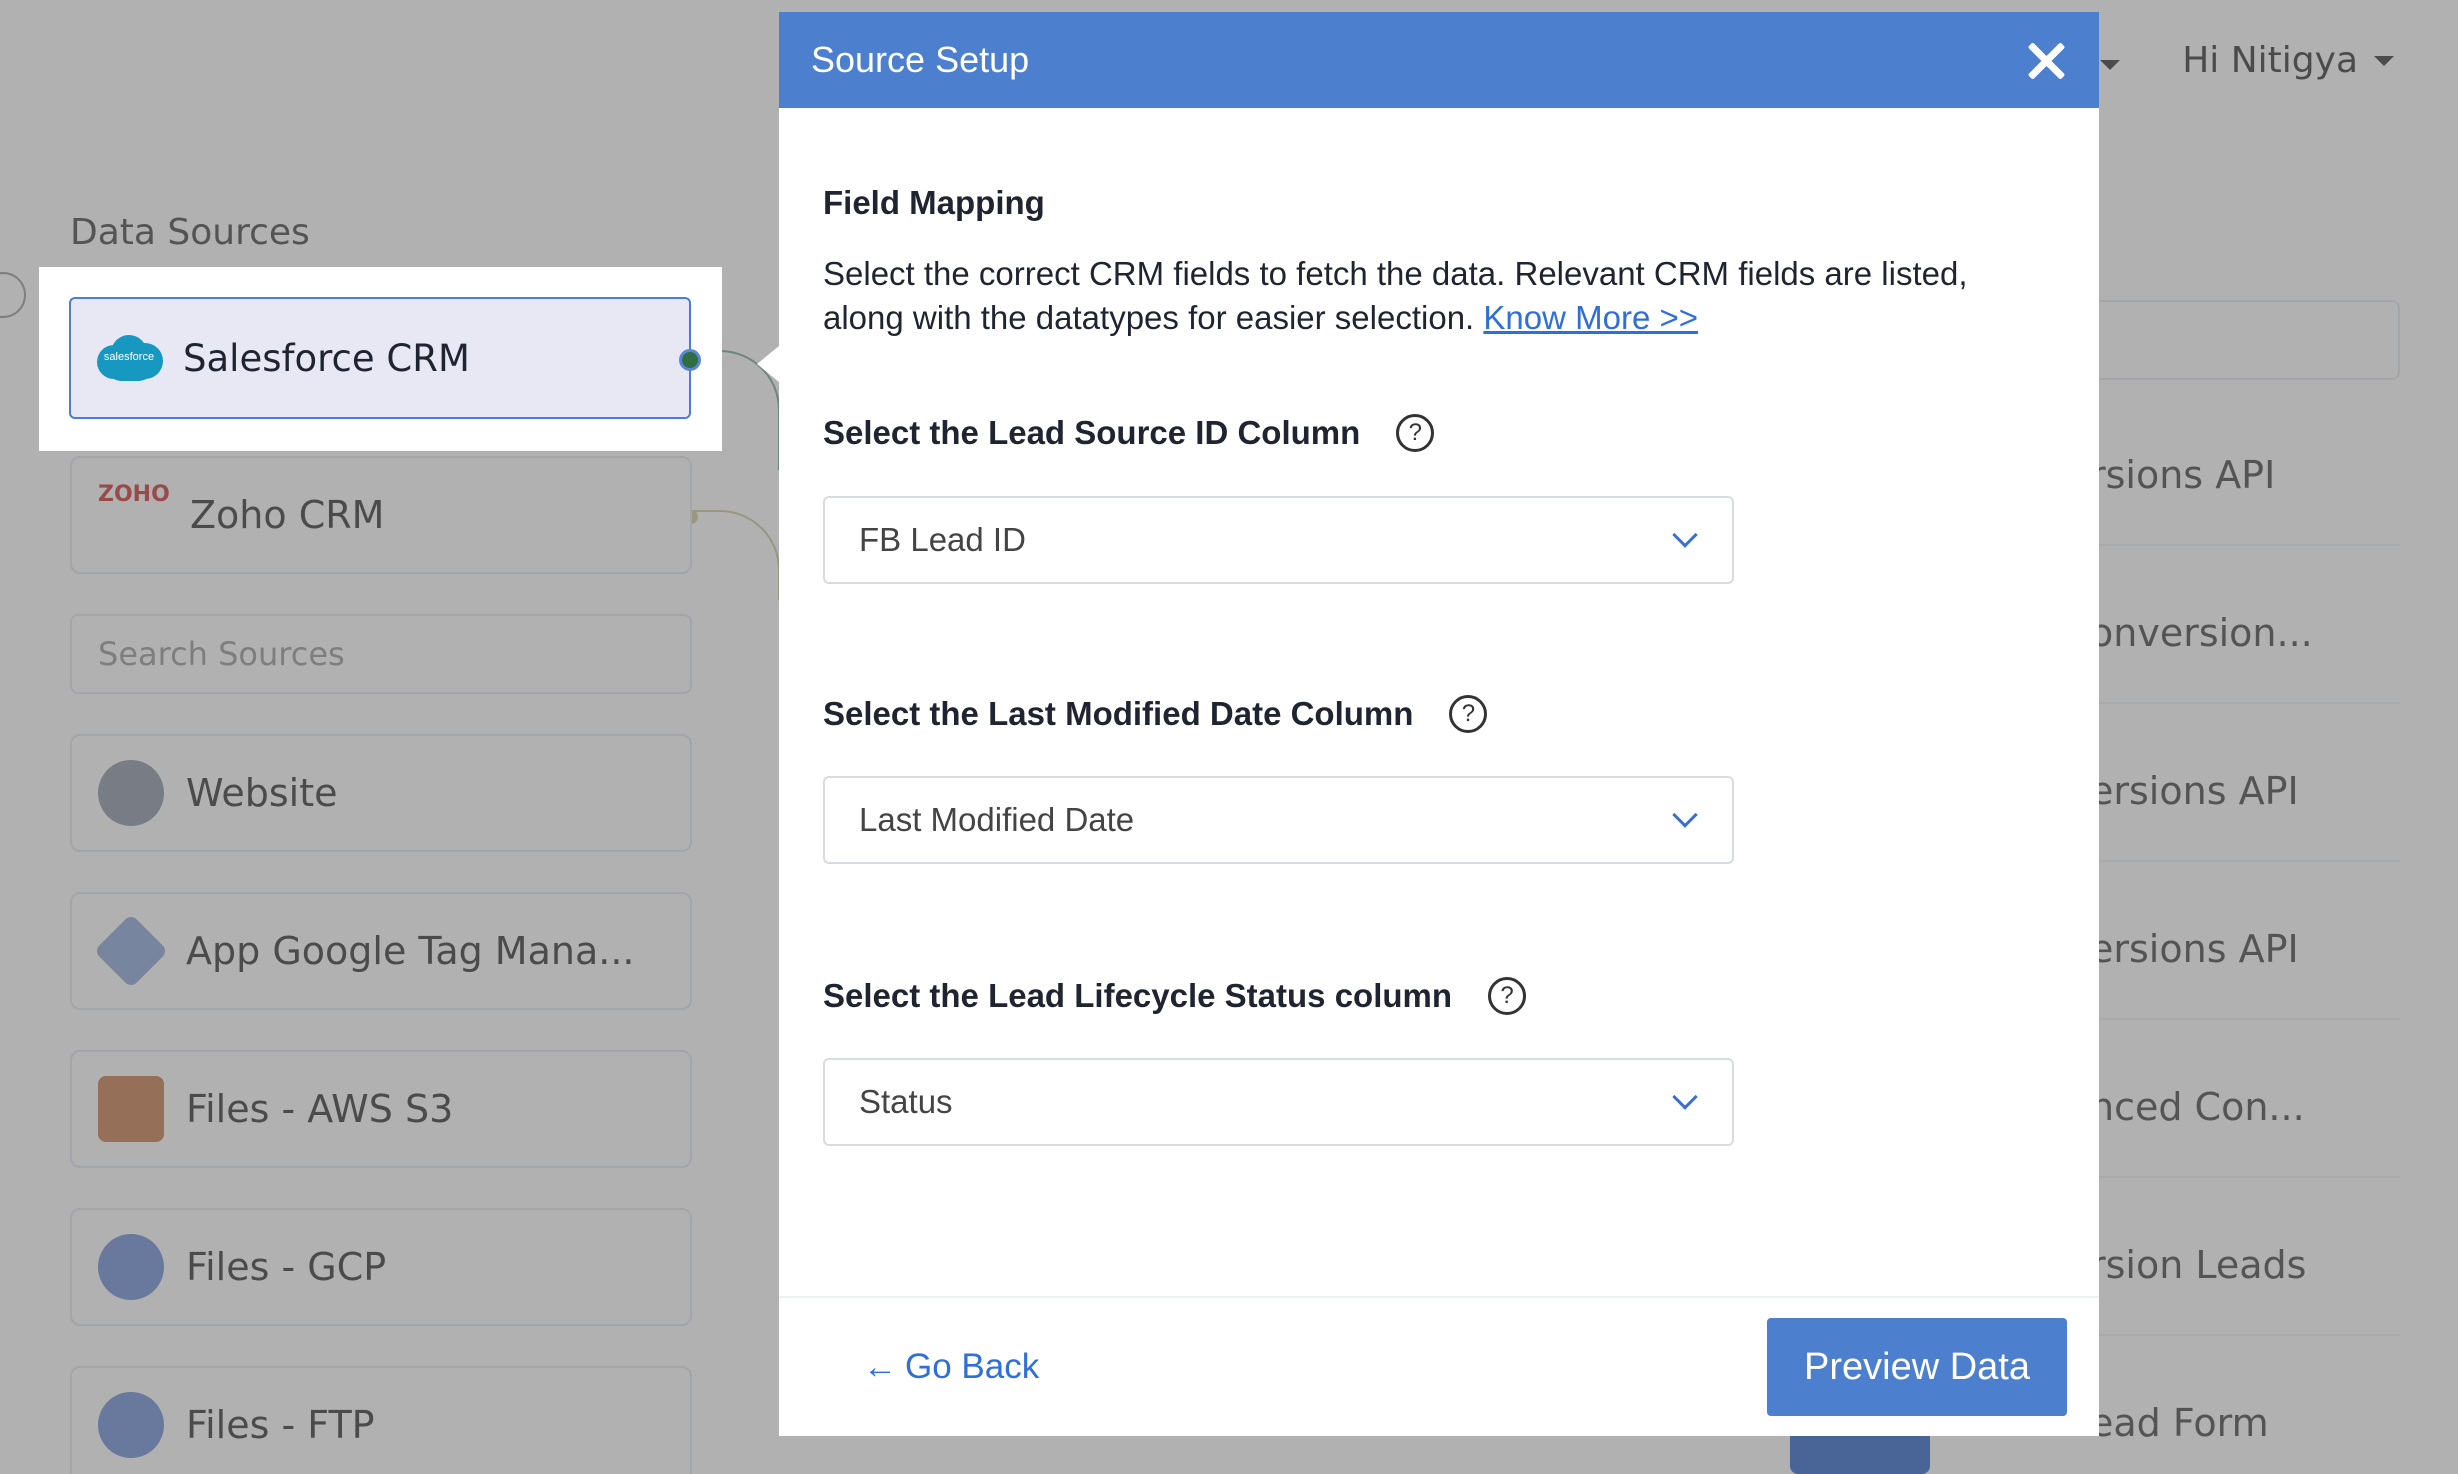 The width and height of the screenshot is (2458, 1474). Describe the element at coordinates (920, 59) in the screenshot. I see `modal-title: Source Setup` at that location.